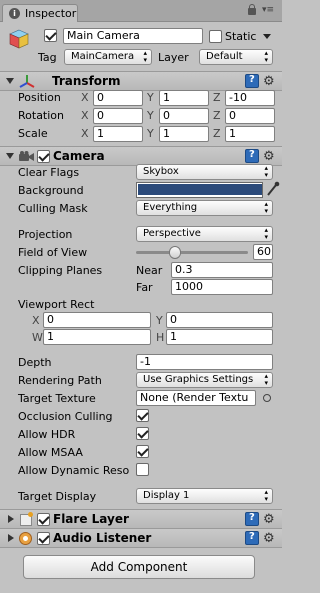  I want to click on flare-layer-header: Flare Layer ⚙, so click(141, 519).